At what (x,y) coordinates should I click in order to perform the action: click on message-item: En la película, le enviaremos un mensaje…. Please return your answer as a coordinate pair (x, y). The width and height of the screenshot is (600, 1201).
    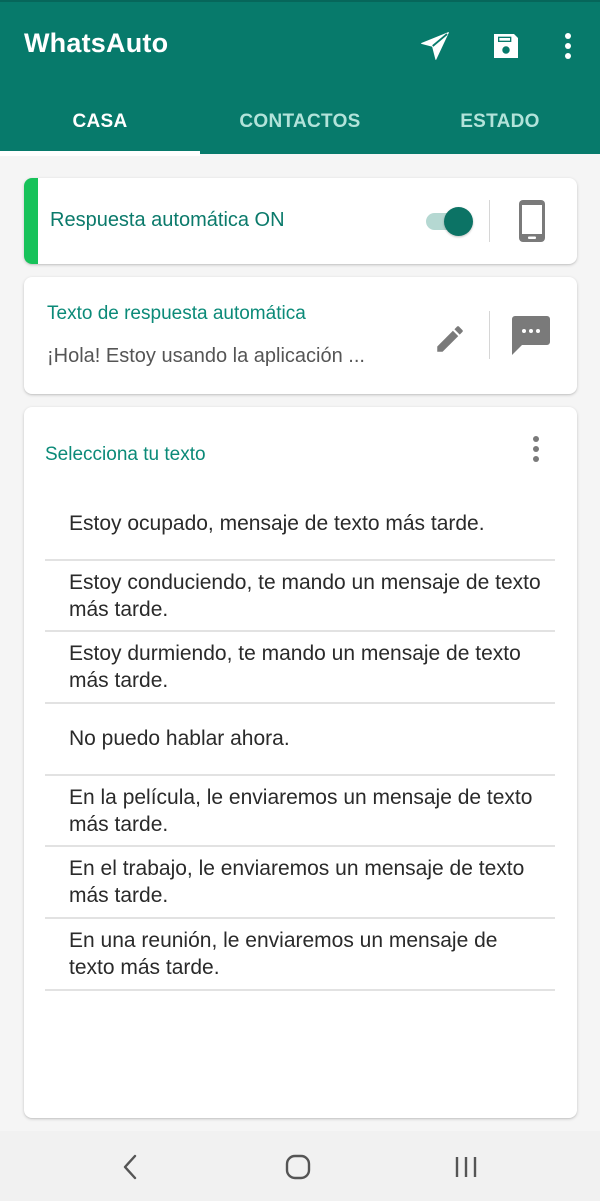
    Looking at the image, I should click on (300, 812).